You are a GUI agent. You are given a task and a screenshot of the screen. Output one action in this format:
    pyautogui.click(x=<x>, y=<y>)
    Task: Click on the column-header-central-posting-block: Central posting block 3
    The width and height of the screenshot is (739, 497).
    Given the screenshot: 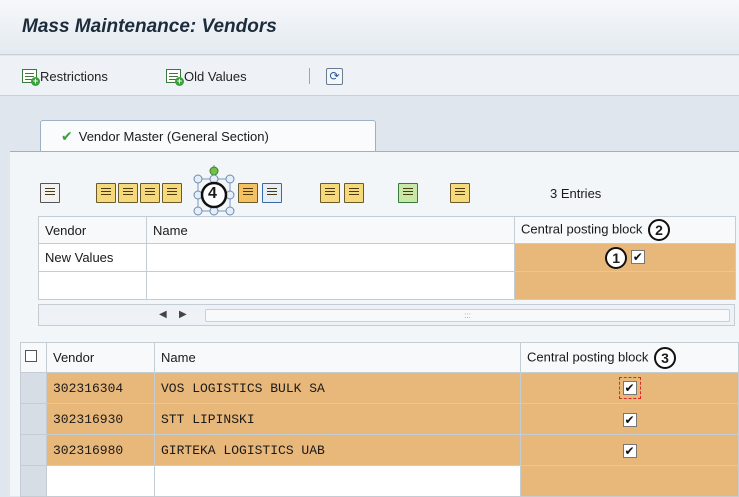 What is the action you would take?
    pyautogui.click(x=629, y=357)
    